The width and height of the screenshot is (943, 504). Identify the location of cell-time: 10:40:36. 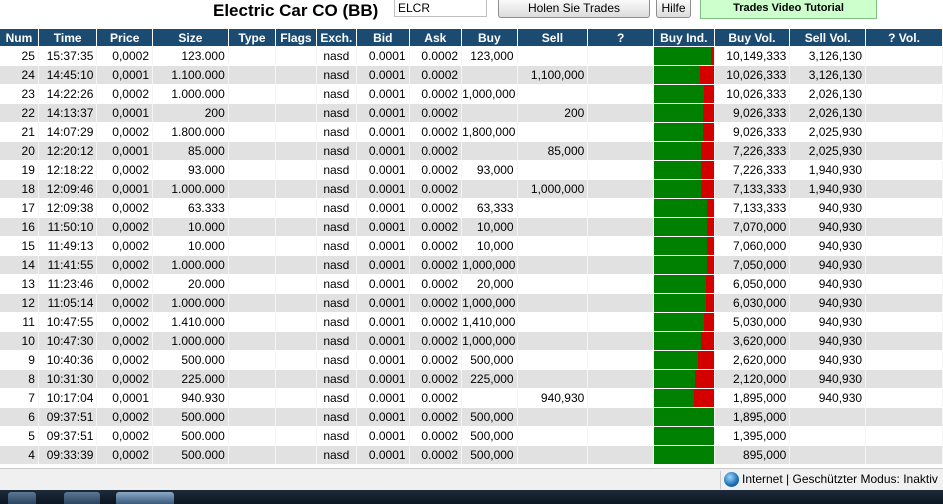
(68, 360).